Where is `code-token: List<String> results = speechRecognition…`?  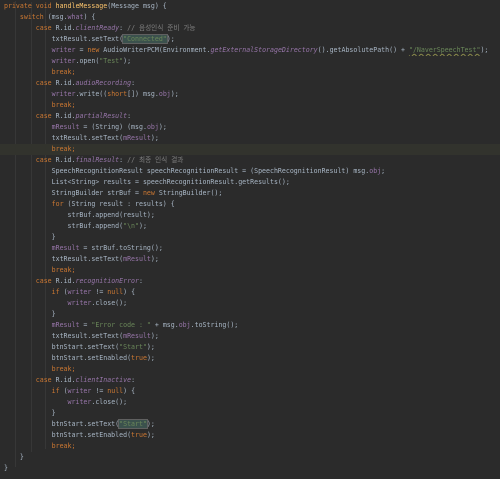 code-token: List<String> results = speechRecognition… is located at coordinates (147, 182).